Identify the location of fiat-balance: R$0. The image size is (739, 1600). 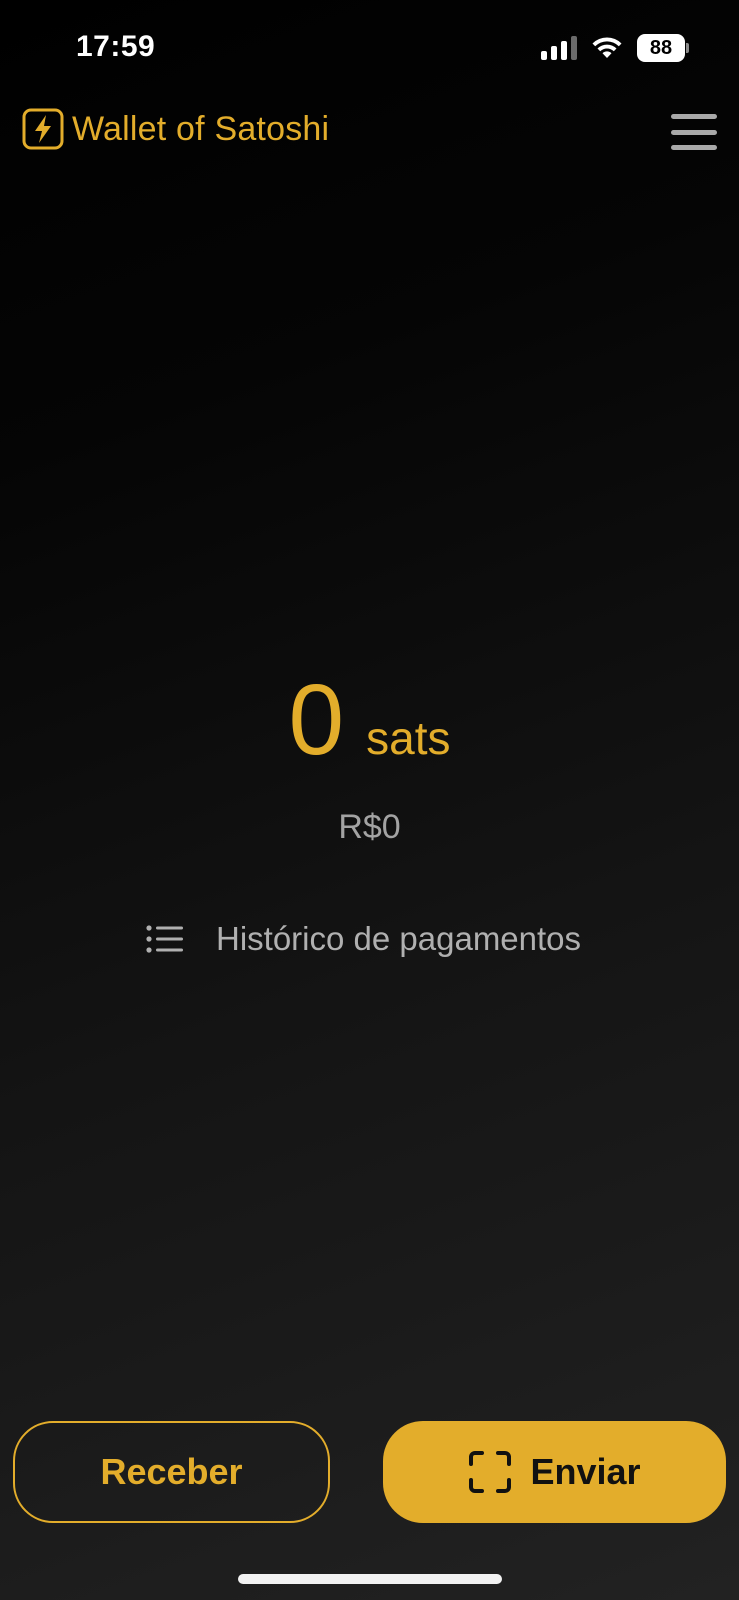
(369, 827).